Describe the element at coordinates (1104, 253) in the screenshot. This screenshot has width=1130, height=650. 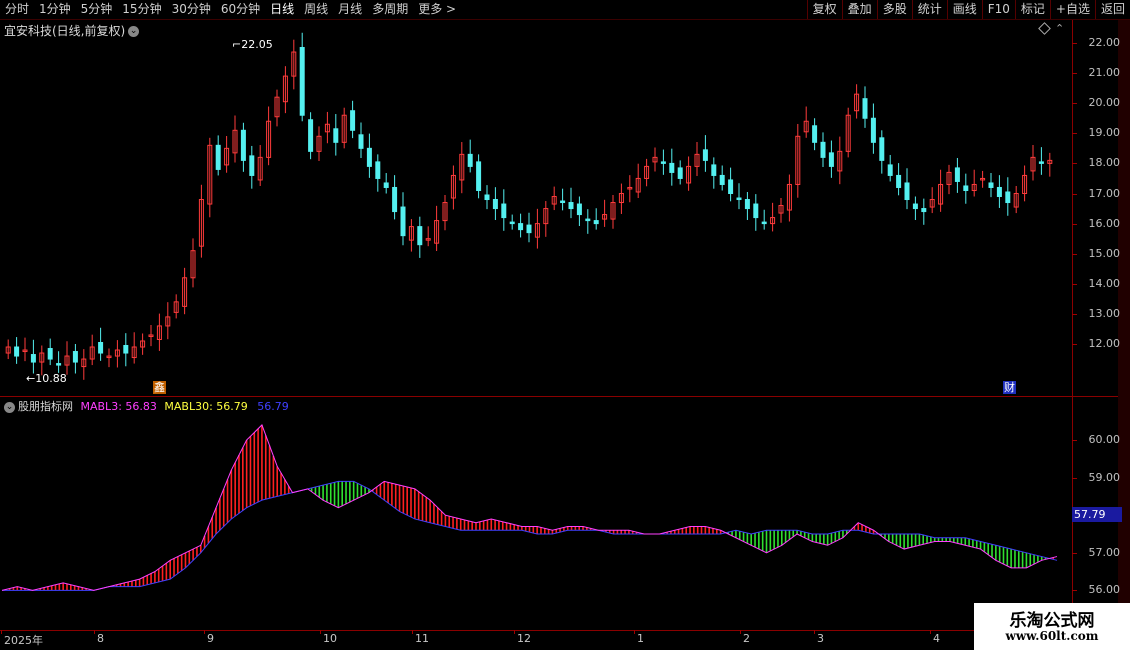
I see `price-scale-label: 15.00` at that location.